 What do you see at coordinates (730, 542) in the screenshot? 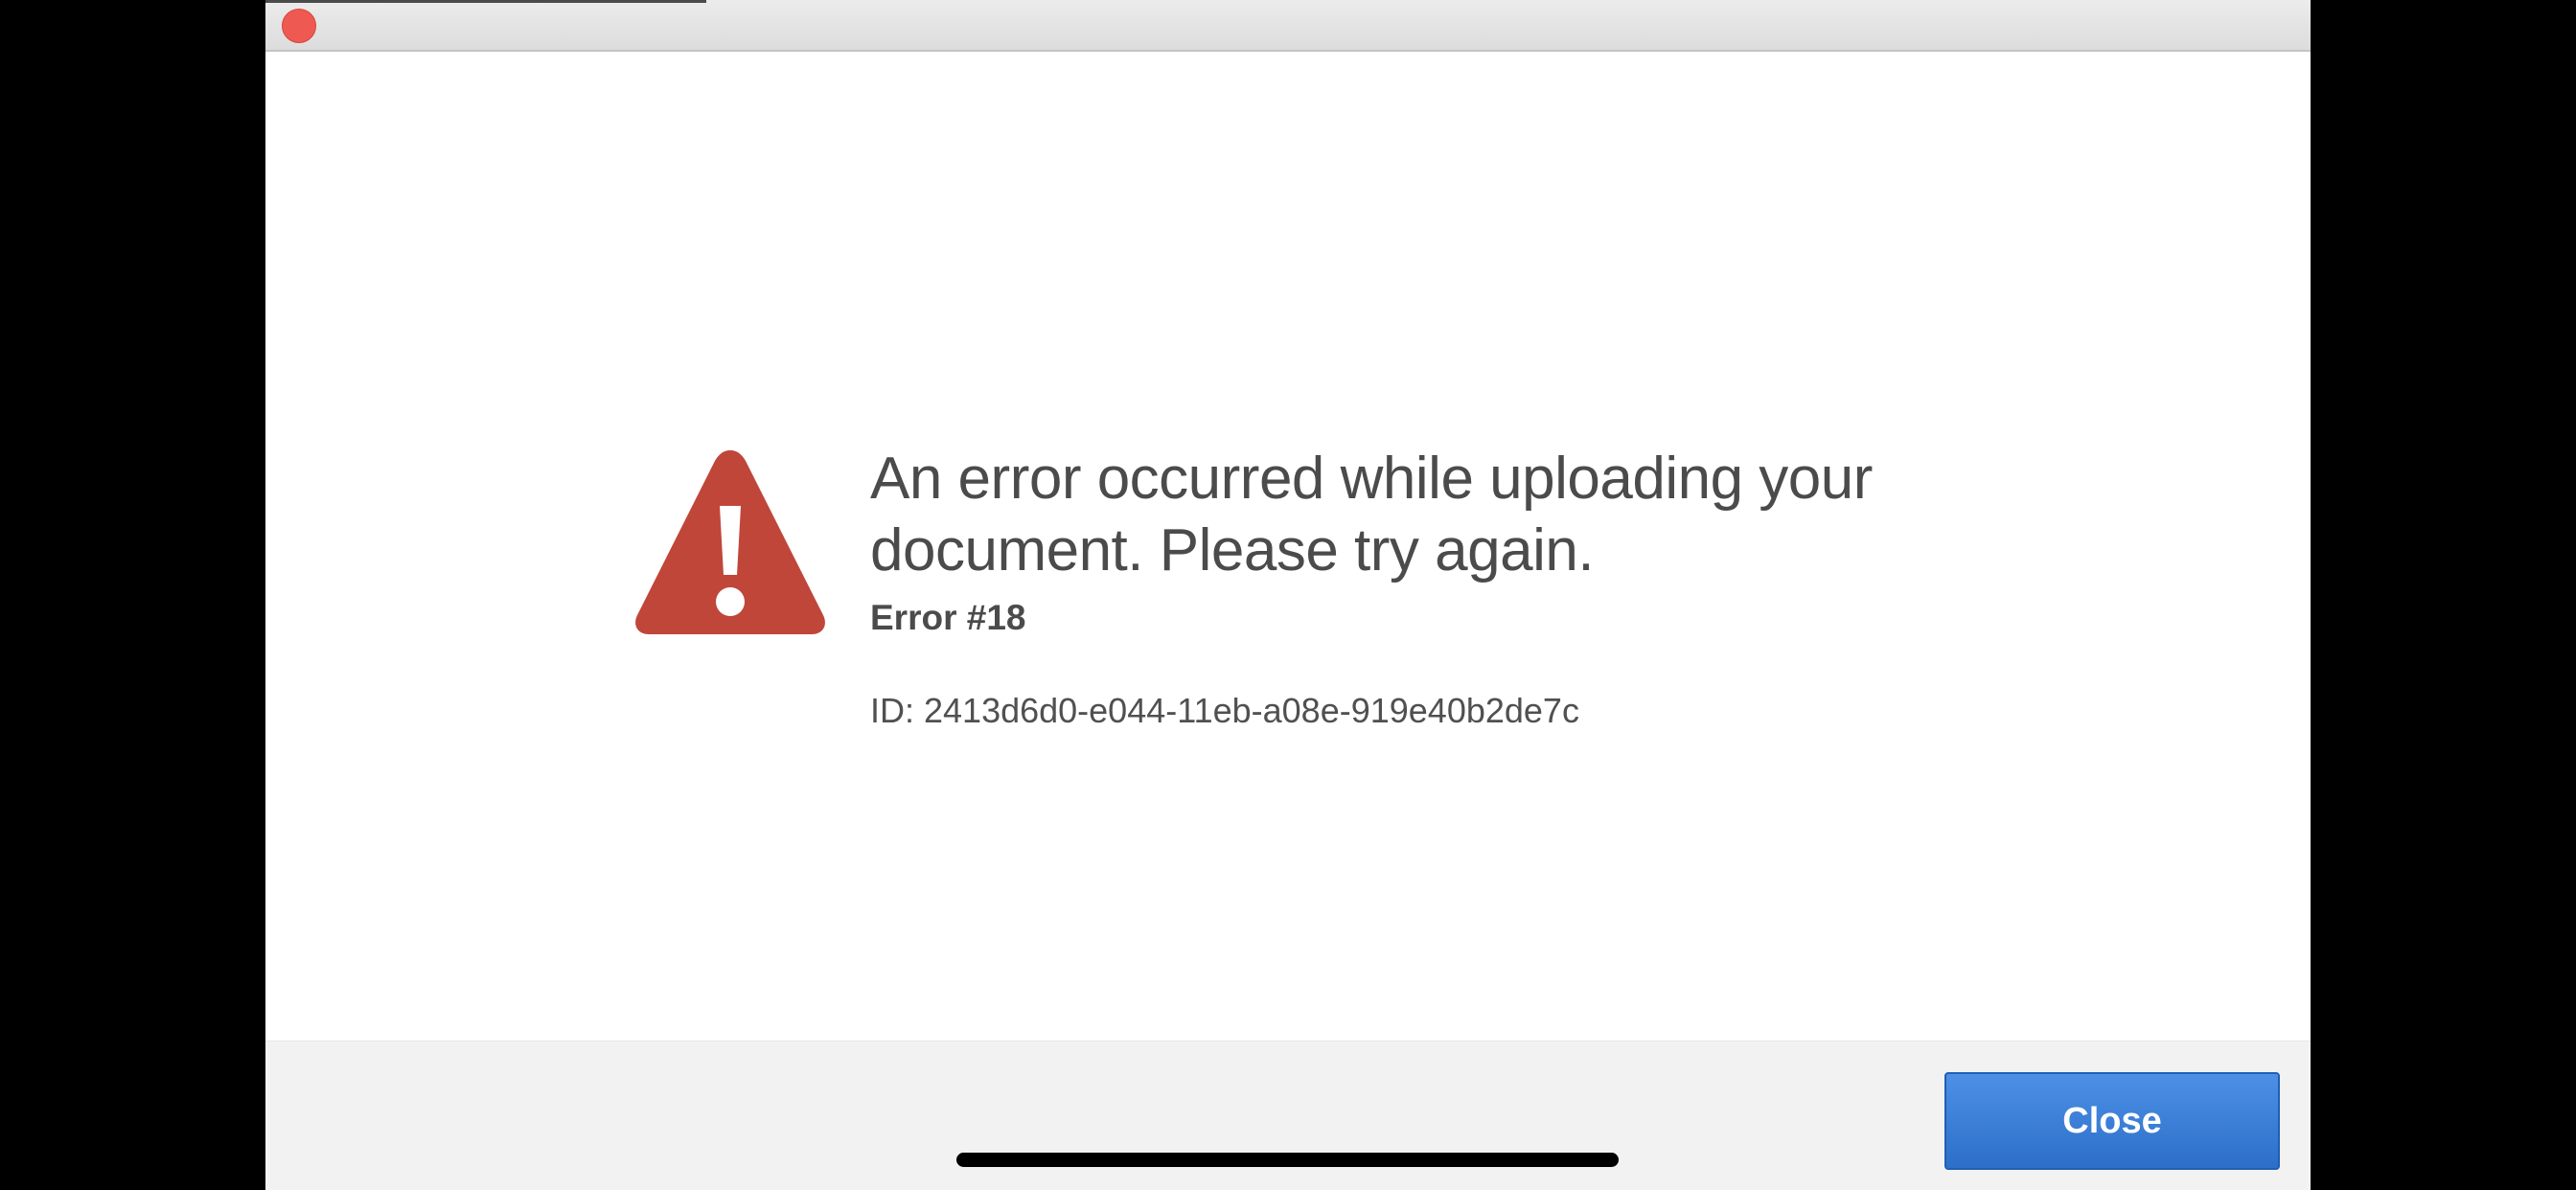
I see `warning-triangle-icon` at bounding box center [730, 542].